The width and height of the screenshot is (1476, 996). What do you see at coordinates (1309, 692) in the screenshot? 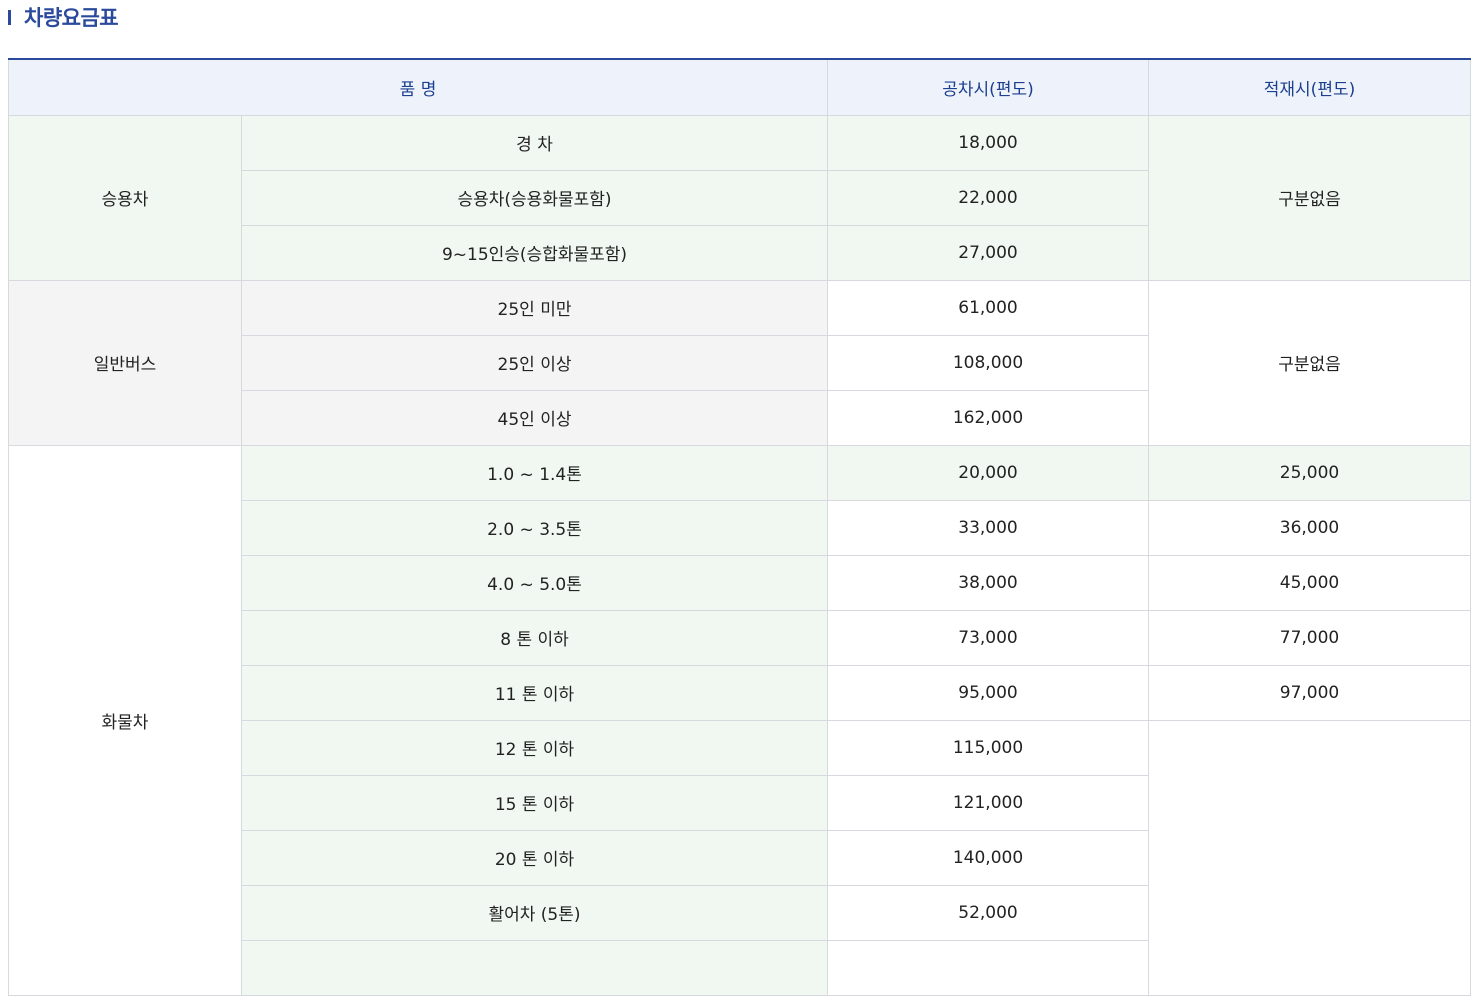
I see `loaded-fare-cell: 97,000` at bounding box center [1309, 692].